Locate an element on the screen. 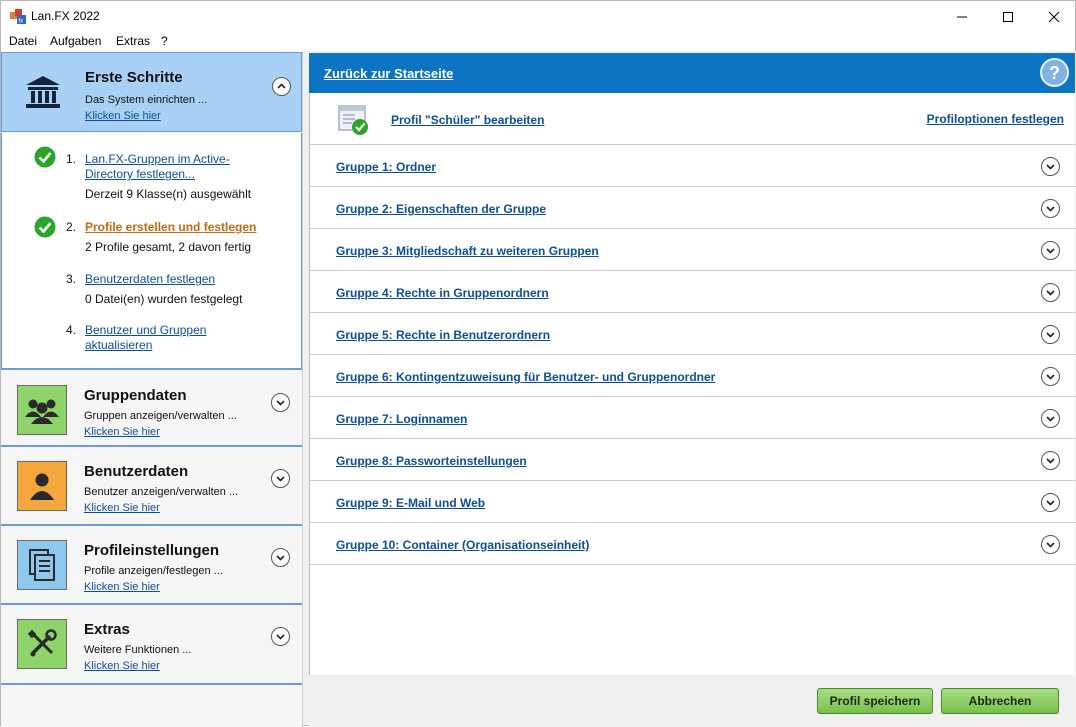  group-row: Gruppe 4: Rechte in Gruppenordnern is located at coordinates (693, 292).